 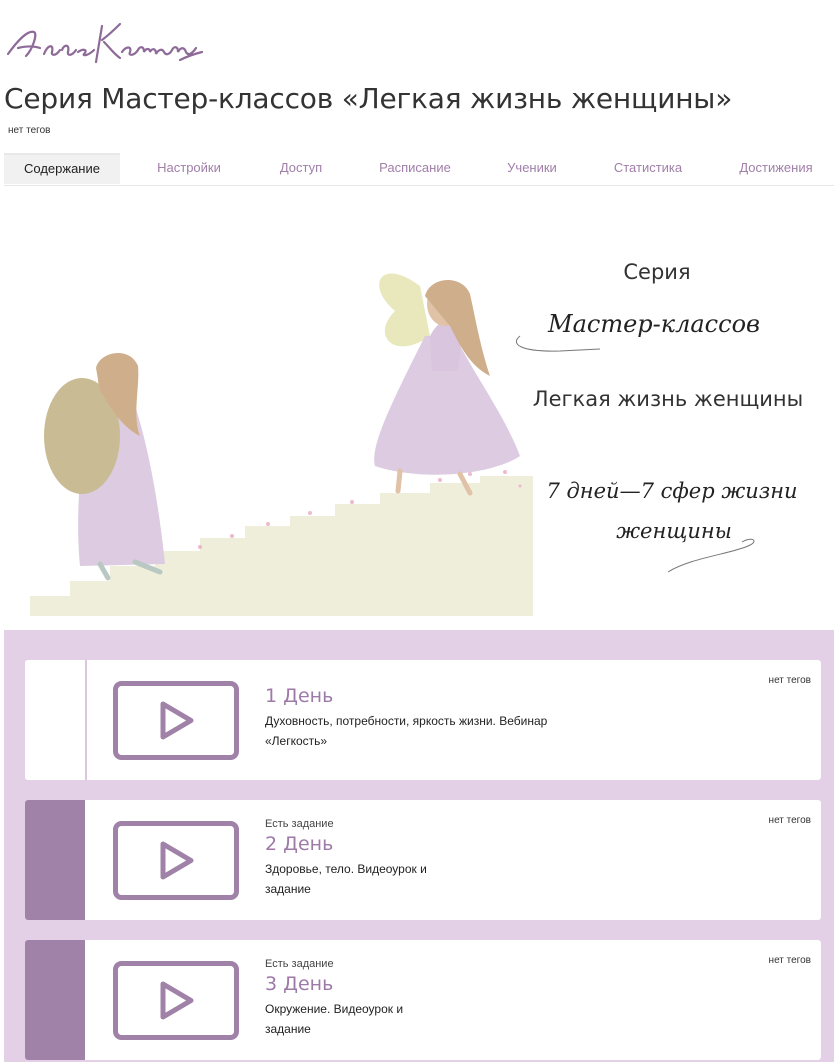 I want to click on tab-settings: Настройки, so click(x=189, y=168).